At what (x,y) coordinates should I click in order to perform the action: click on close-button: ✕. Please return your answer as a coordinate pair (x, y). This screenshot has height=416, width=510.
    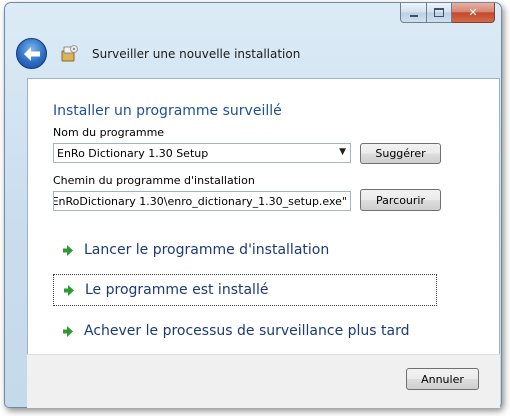
    Looking at the image, I should click on (473, 13).